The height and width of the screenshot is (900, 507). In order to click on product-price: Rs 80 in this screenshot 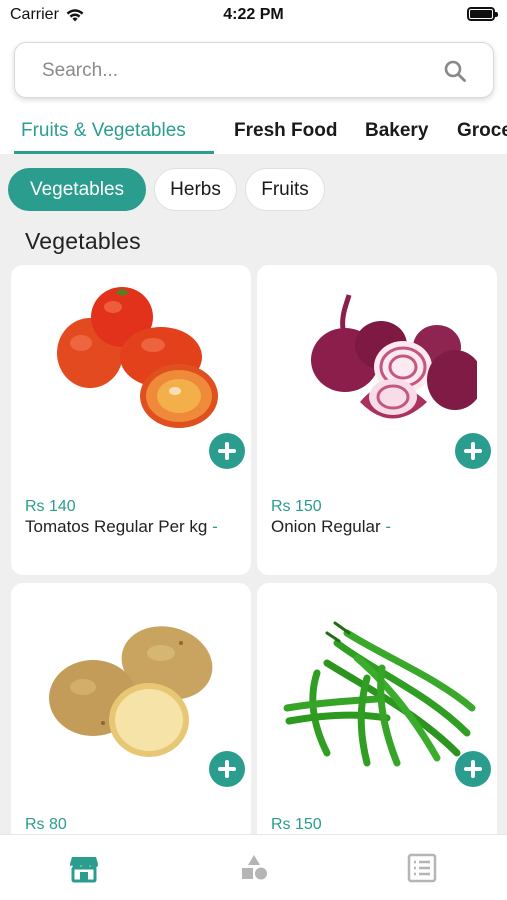, I will do `click(46, 824)`.